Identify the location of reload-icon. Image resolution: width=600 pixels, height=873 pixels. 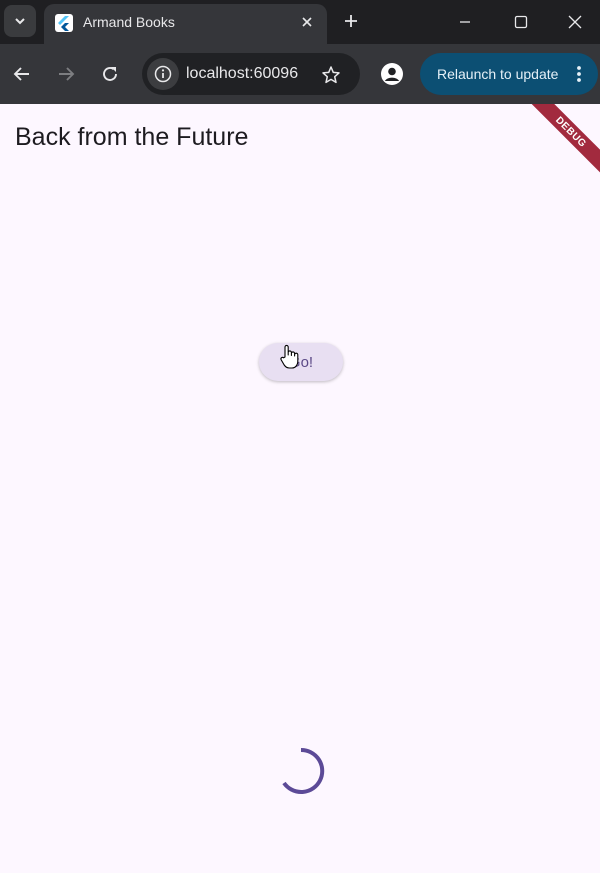
(110, 74).